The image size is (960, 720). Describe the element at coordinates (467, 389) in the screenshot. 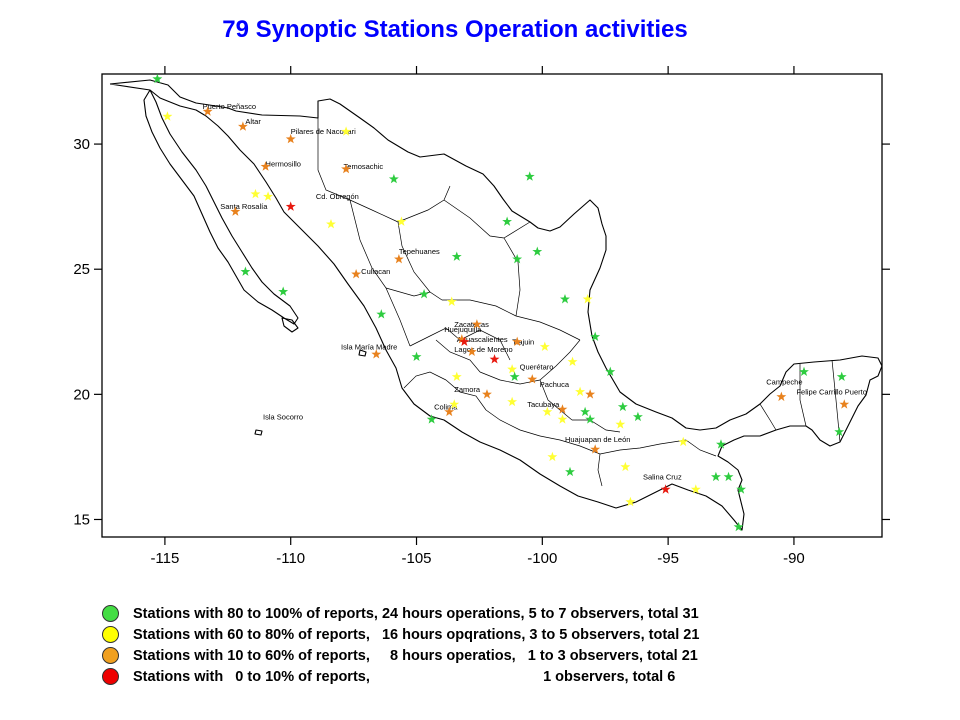

I see `place-label: Zamora` at that location.